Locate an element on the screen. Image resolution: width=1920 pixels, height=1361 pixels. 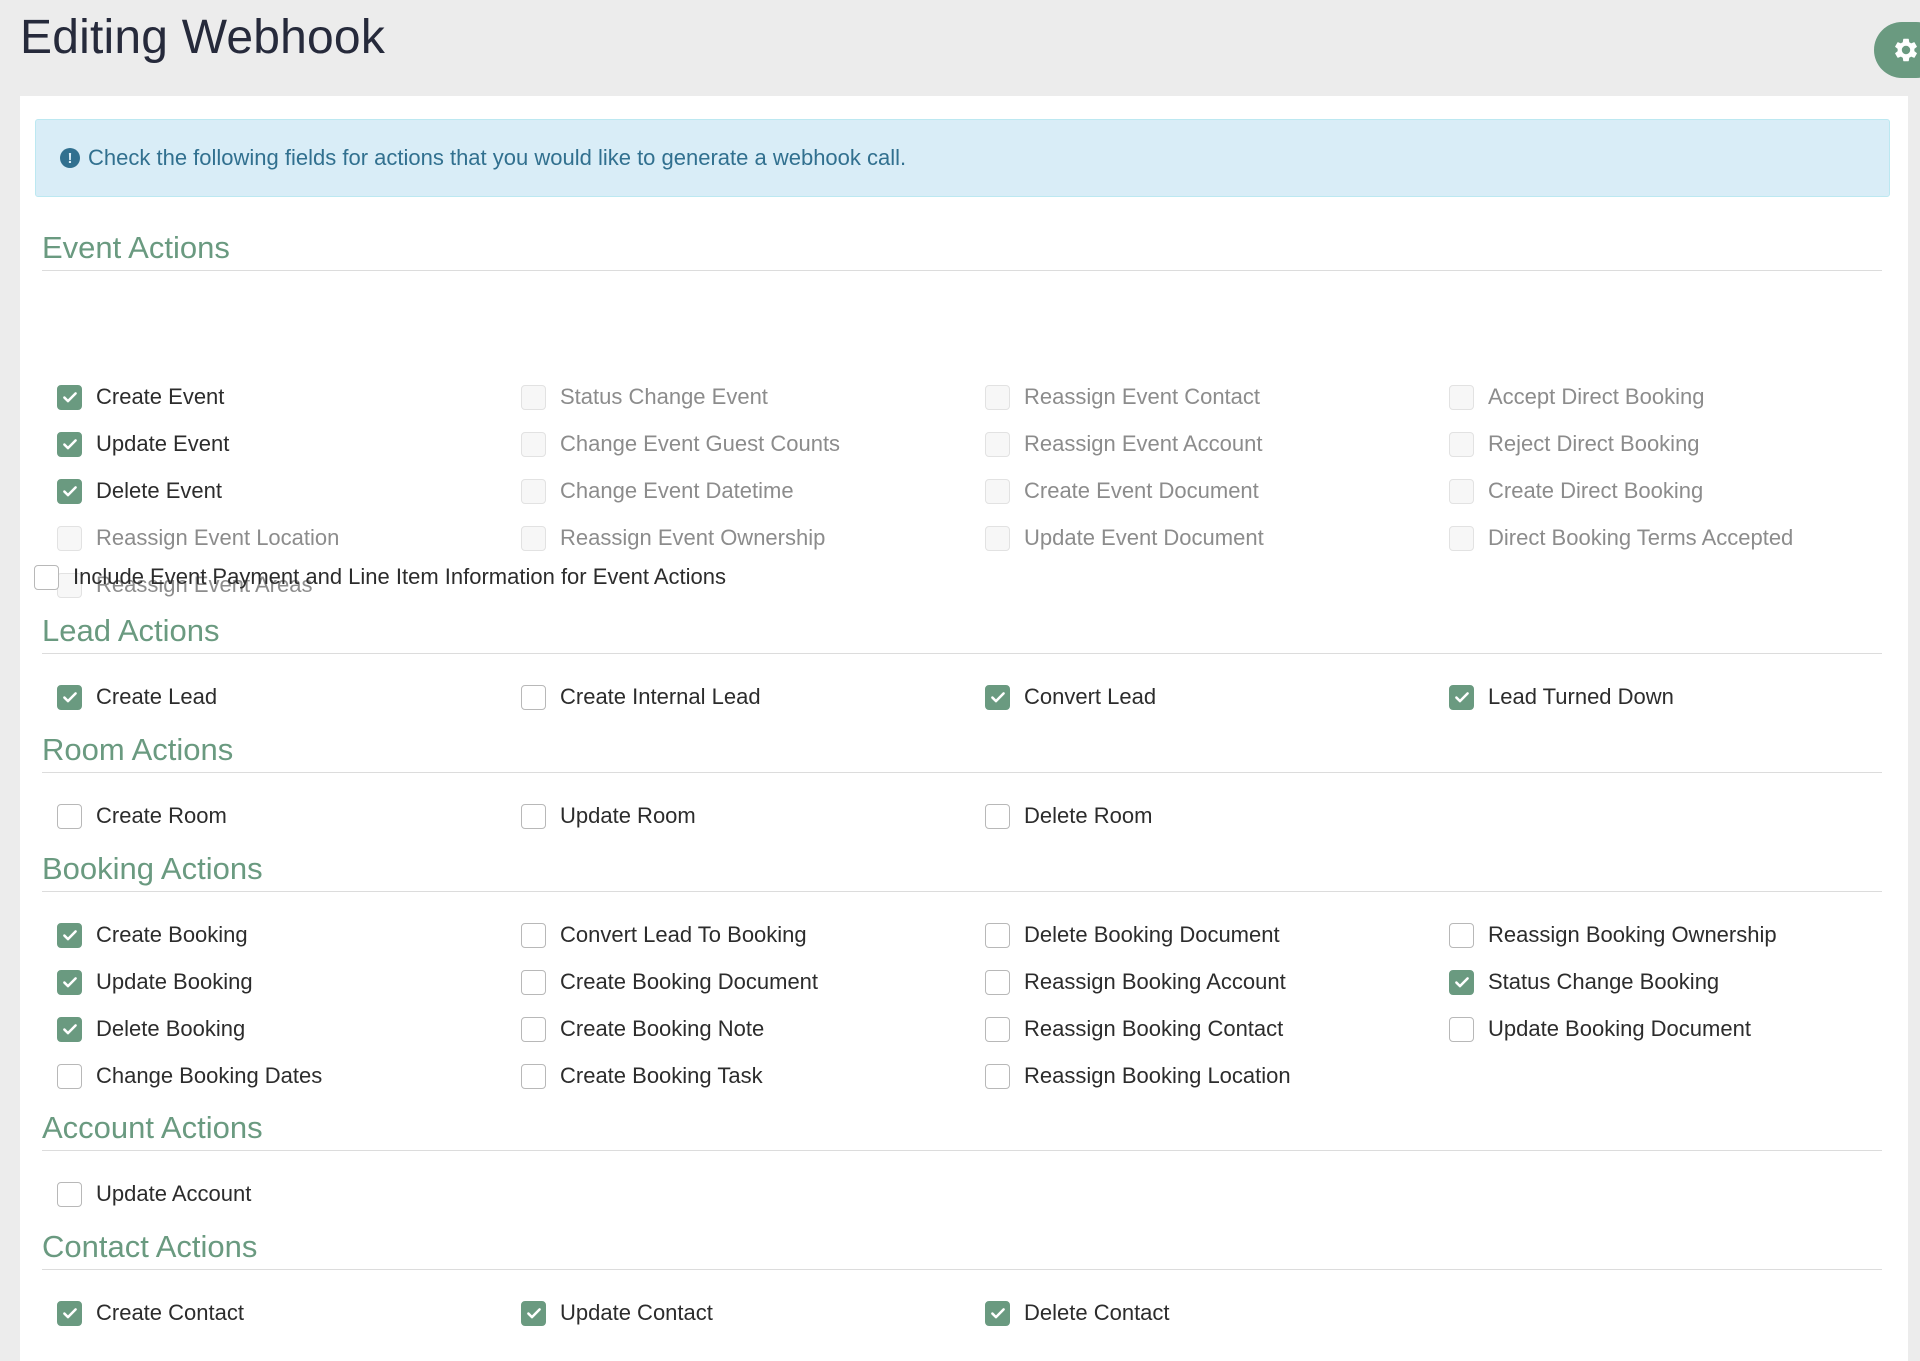
event-action-item: Reassign Event Ownership is located at coordinates (673, 538).